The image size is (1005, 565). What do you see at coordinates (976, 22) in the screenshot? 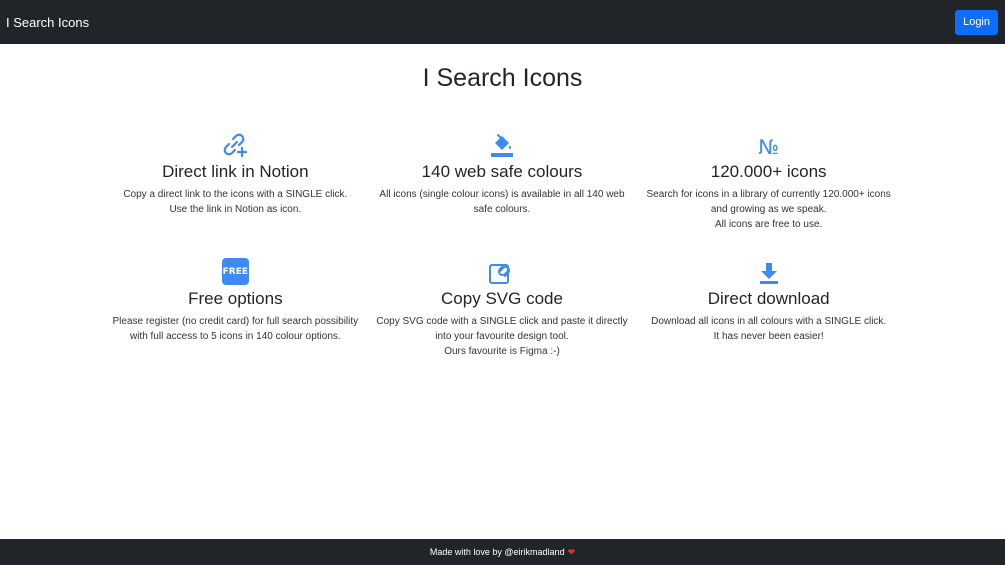
I see `login-button: Login` at bounding box center [976, 22].